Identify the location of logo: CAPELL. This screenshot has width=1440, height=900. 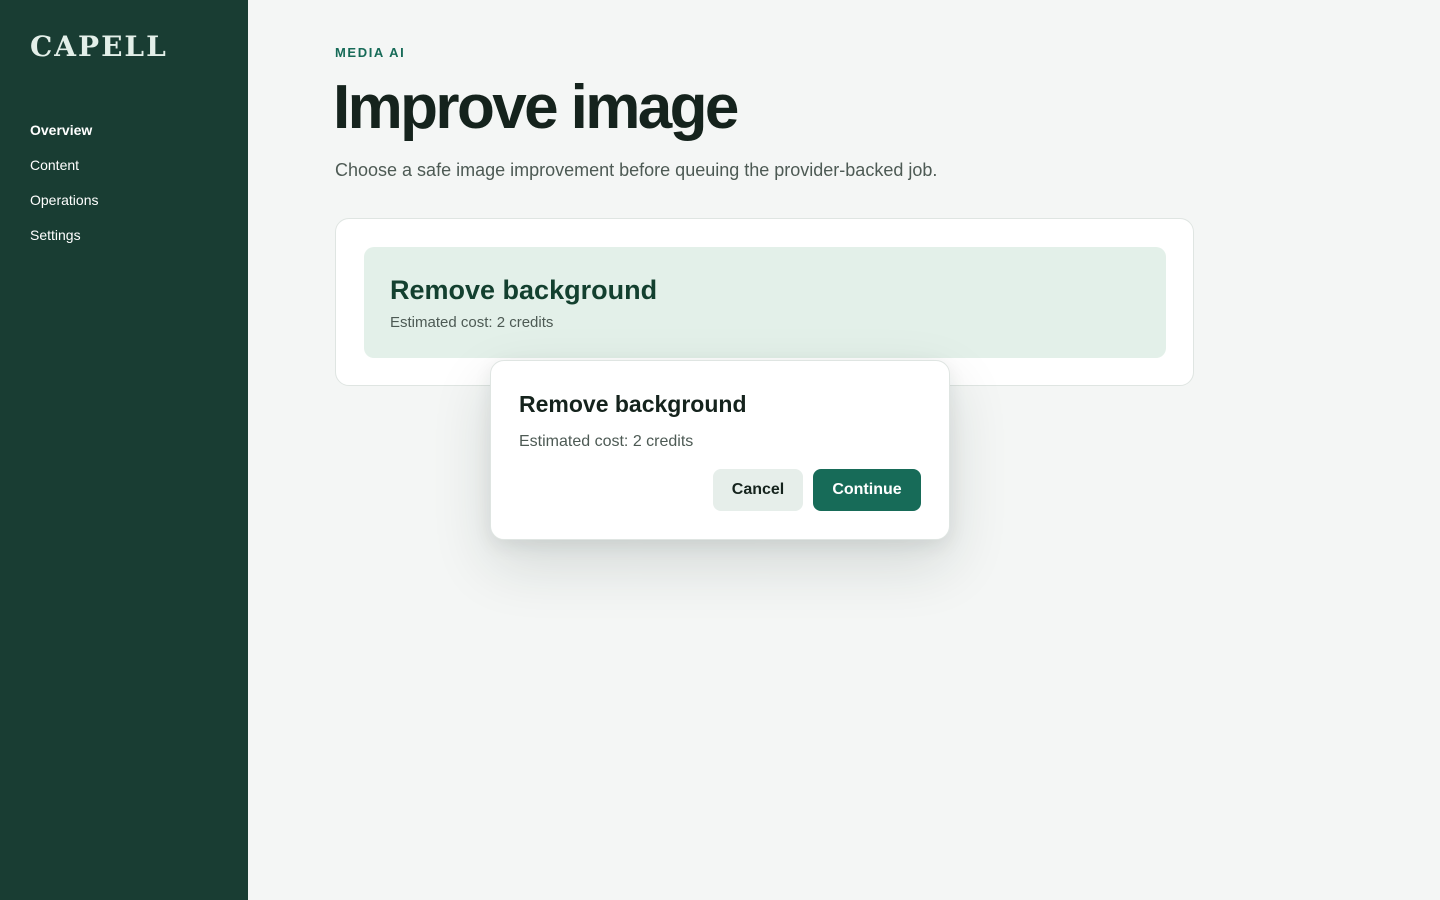
(99, 46).